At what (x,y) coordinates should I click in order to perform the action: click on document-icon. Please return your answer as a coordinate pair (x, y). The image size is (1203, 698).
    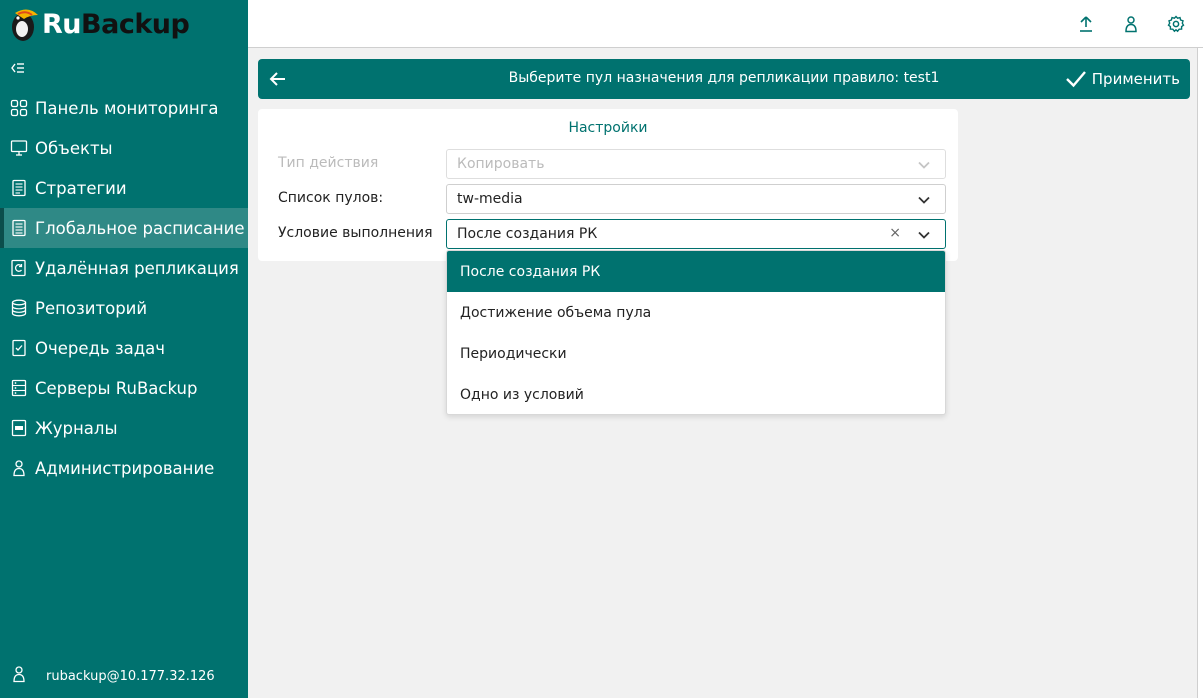
    Looking at the image, I should click on (19, 188).